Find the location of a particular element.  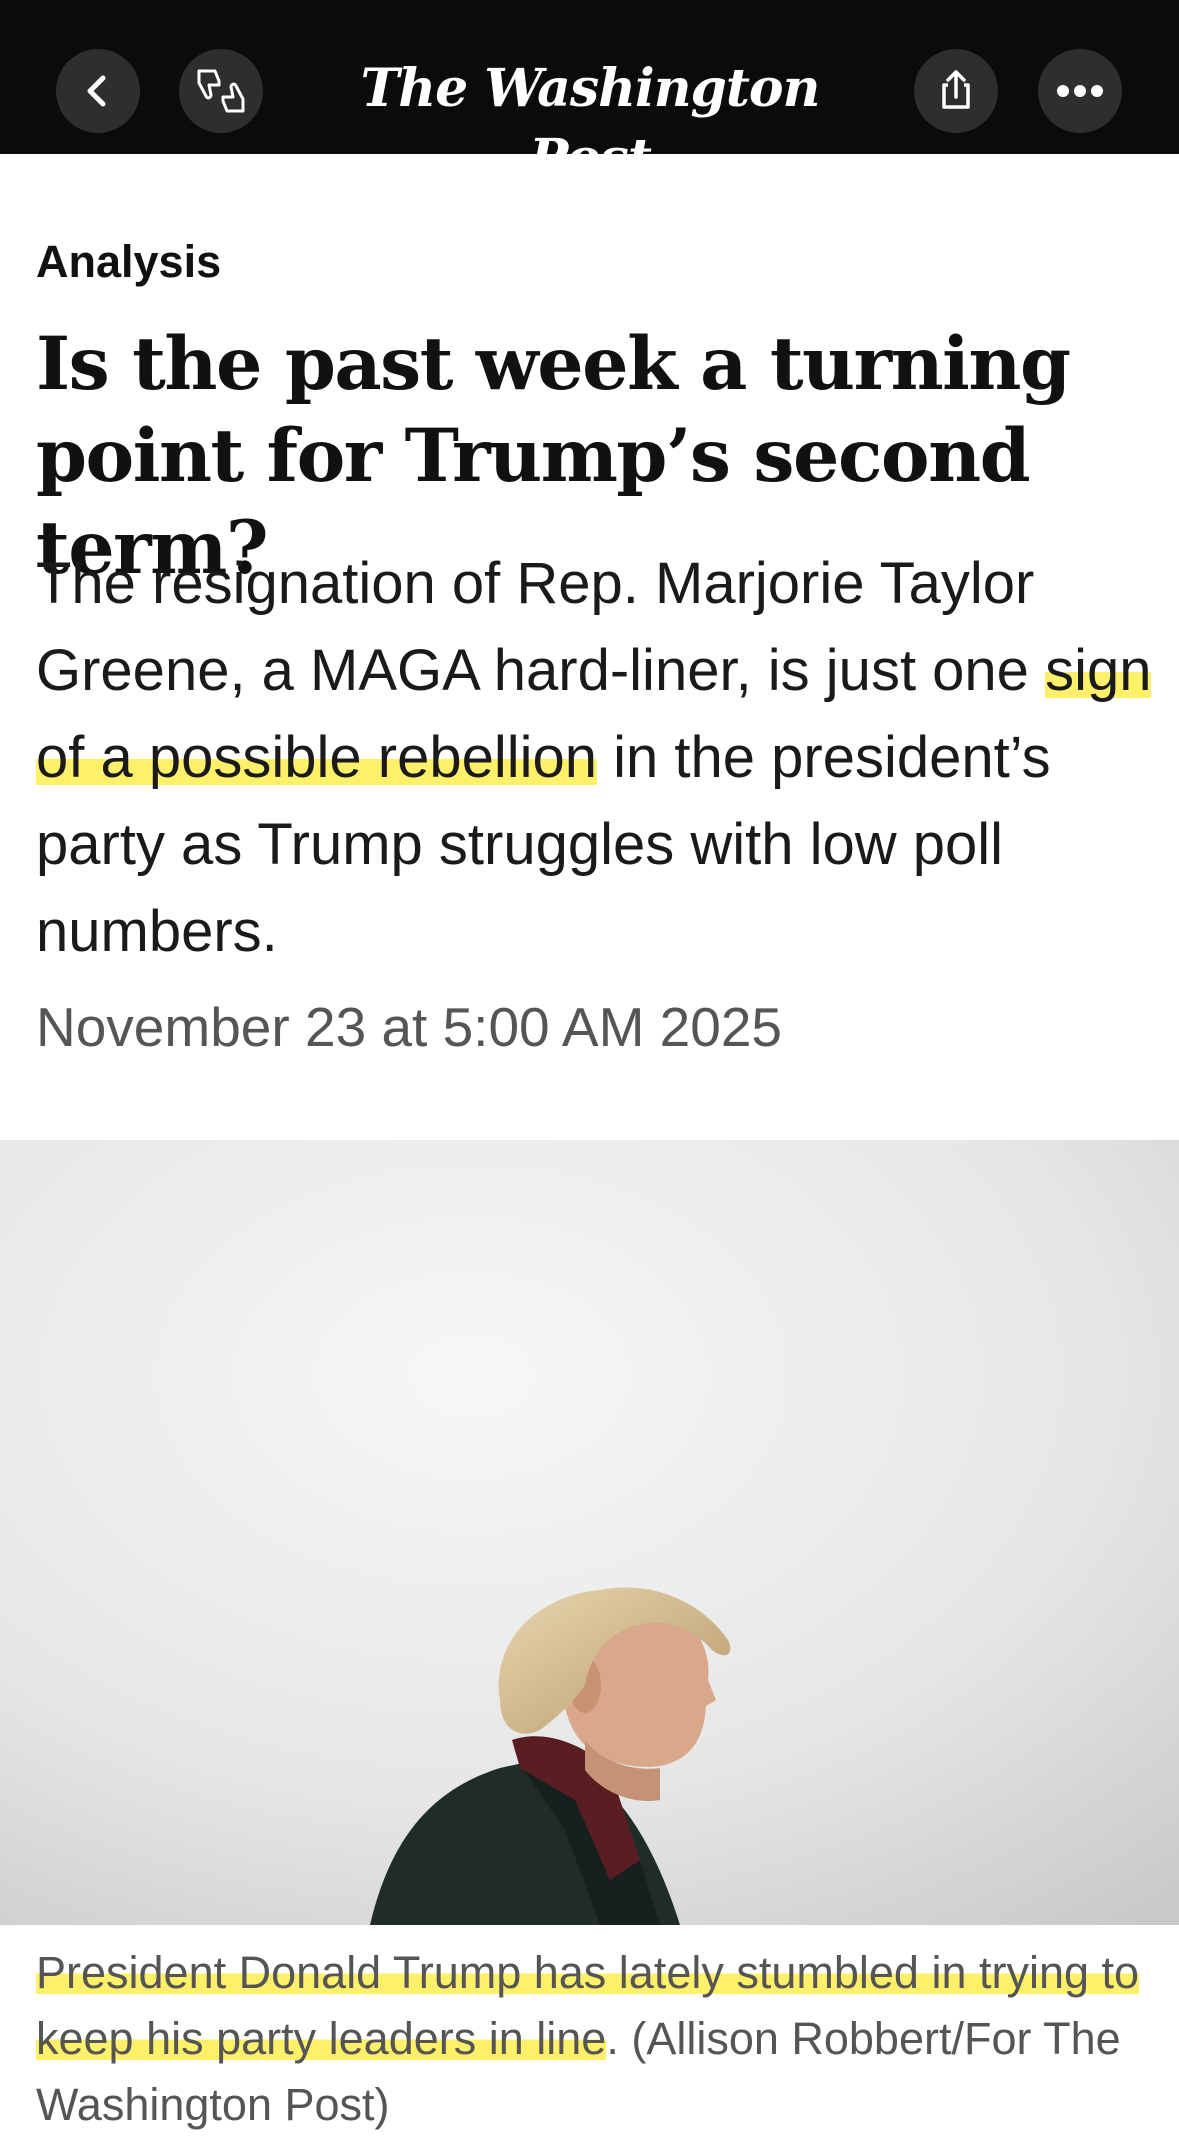

reactions-button is located at coordinates (221, 91).